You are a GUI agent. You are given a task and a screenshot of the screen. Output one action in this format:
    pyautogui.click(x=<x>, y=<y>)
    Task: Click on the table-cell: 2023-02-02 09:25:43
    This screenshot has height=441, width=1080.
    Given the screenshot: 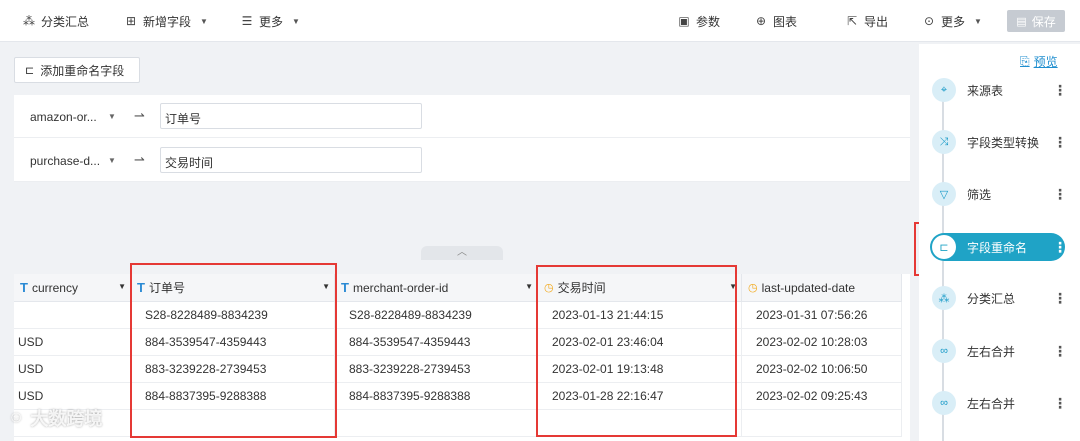 What is the action you would take?
    pyautogui.click(x=822, y=396)
    